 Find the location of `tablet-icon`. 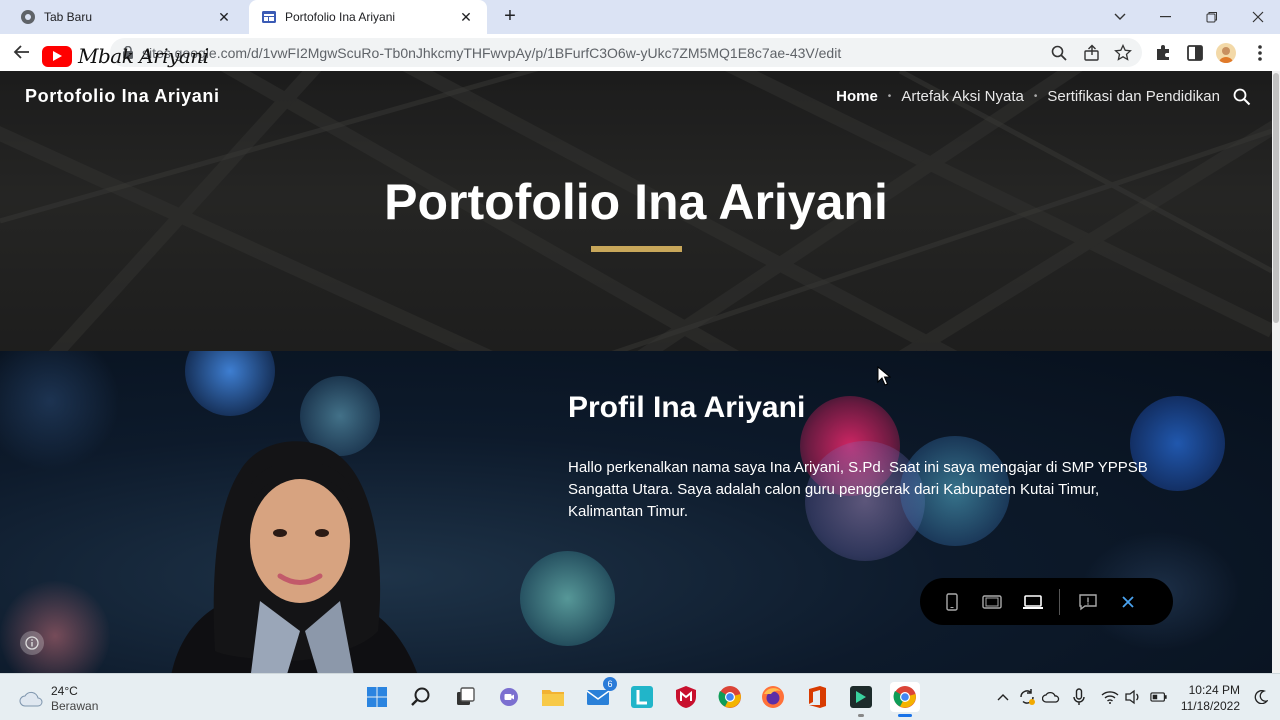

tablet-icon is located at coordinates (992, 601).